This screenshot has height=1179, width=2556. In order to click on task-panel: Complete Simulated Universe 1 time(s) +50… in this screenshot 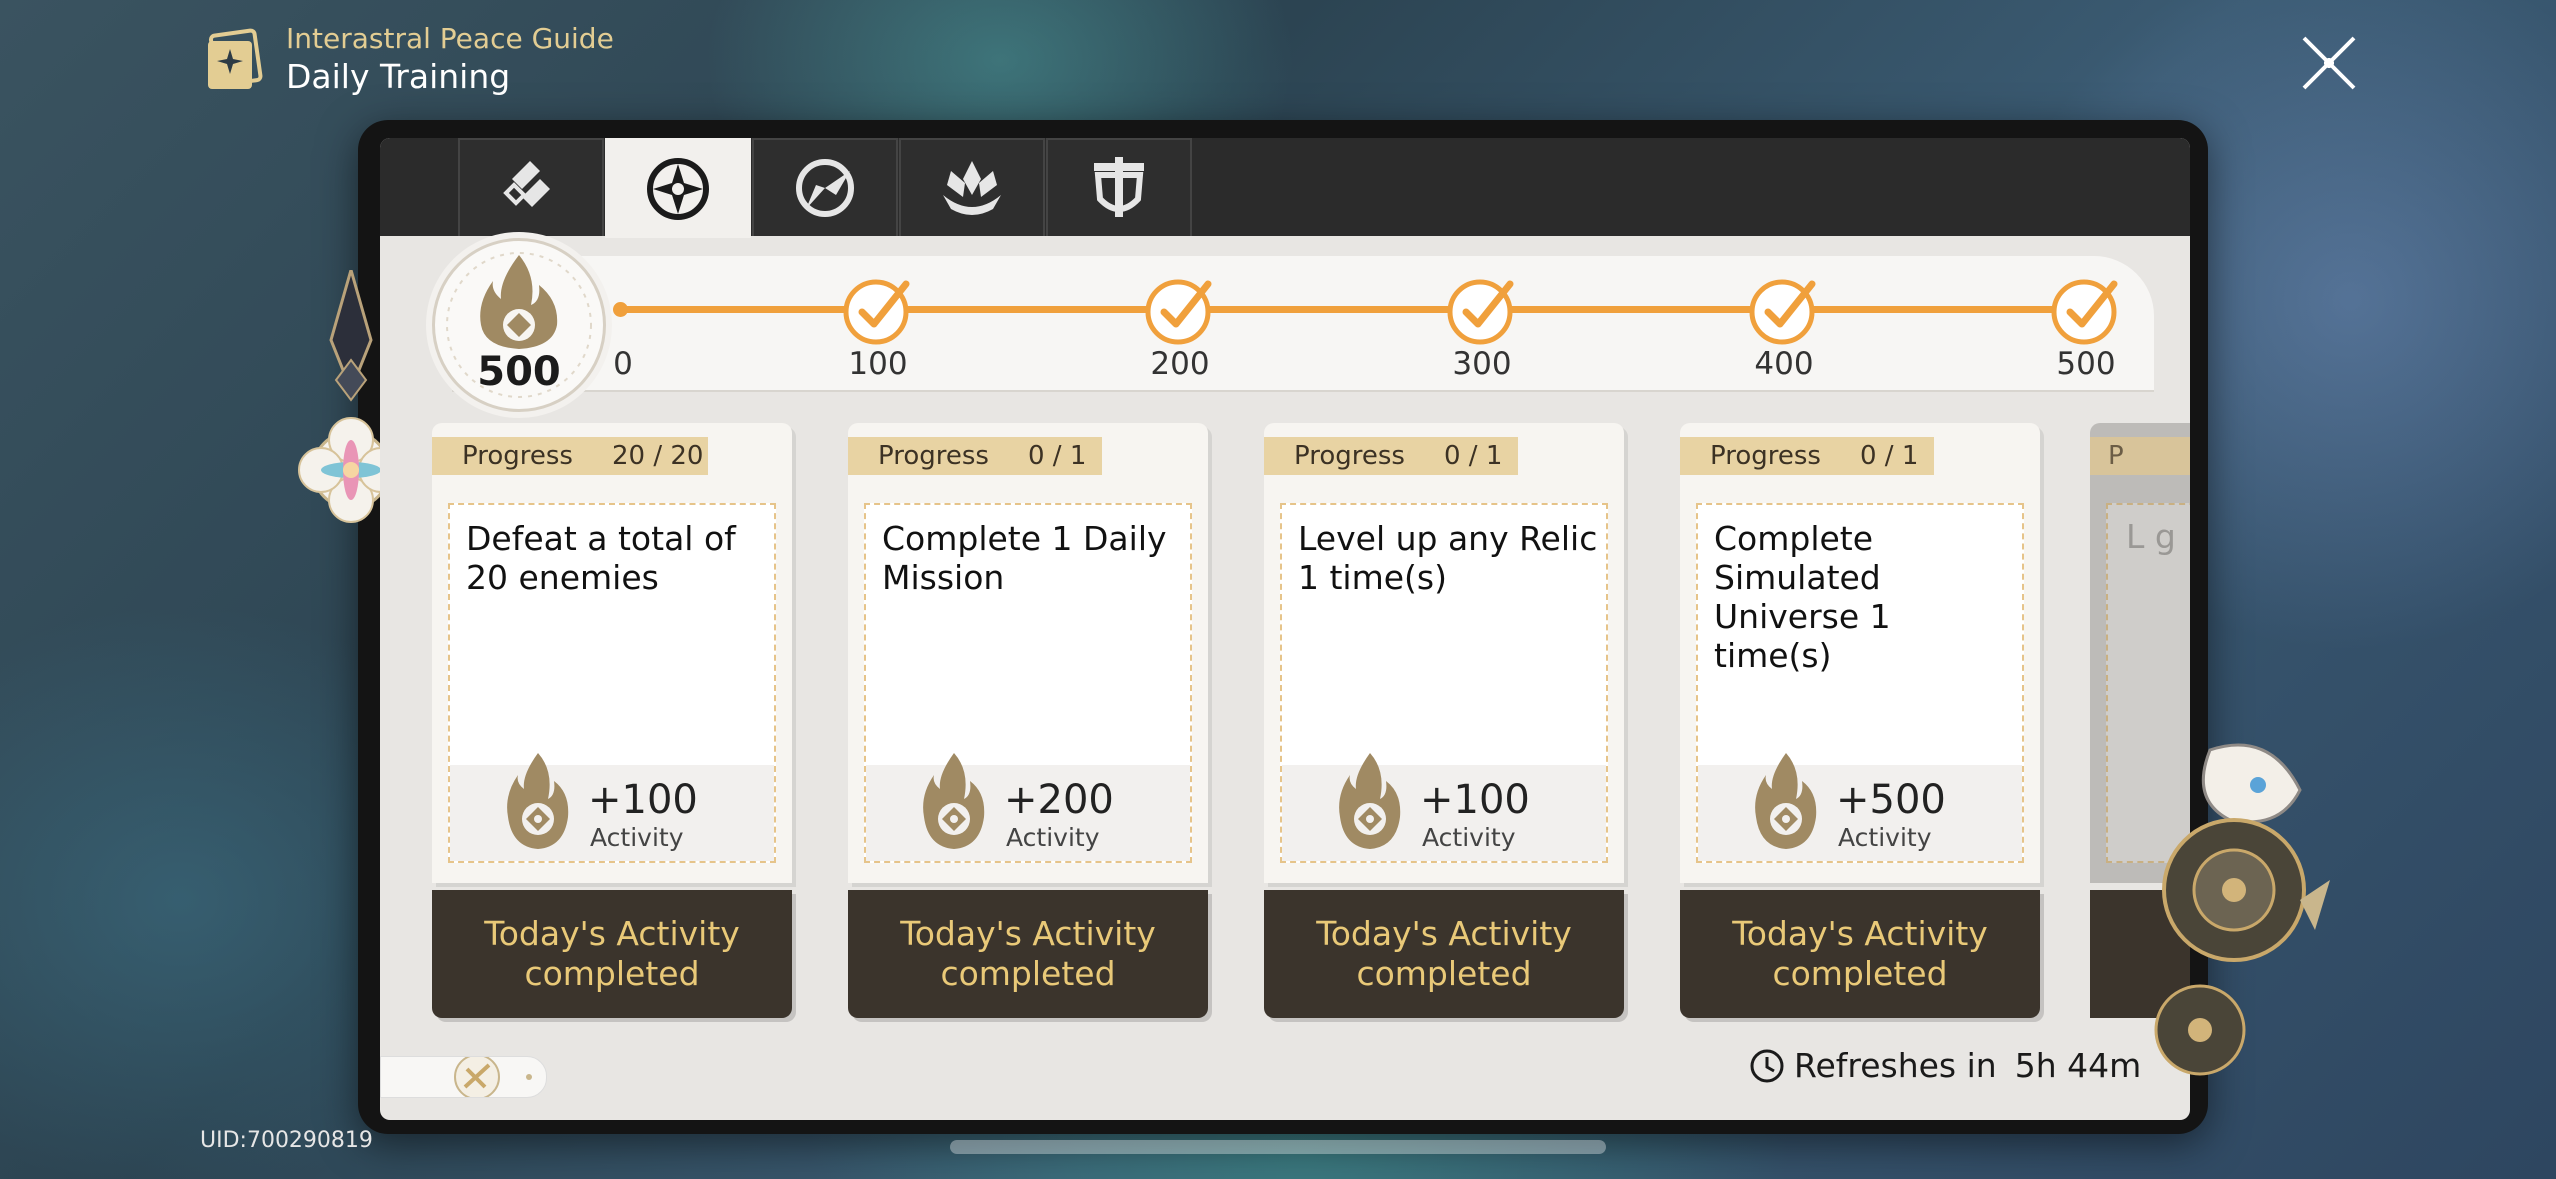, I will do `click(1860, 683)`.